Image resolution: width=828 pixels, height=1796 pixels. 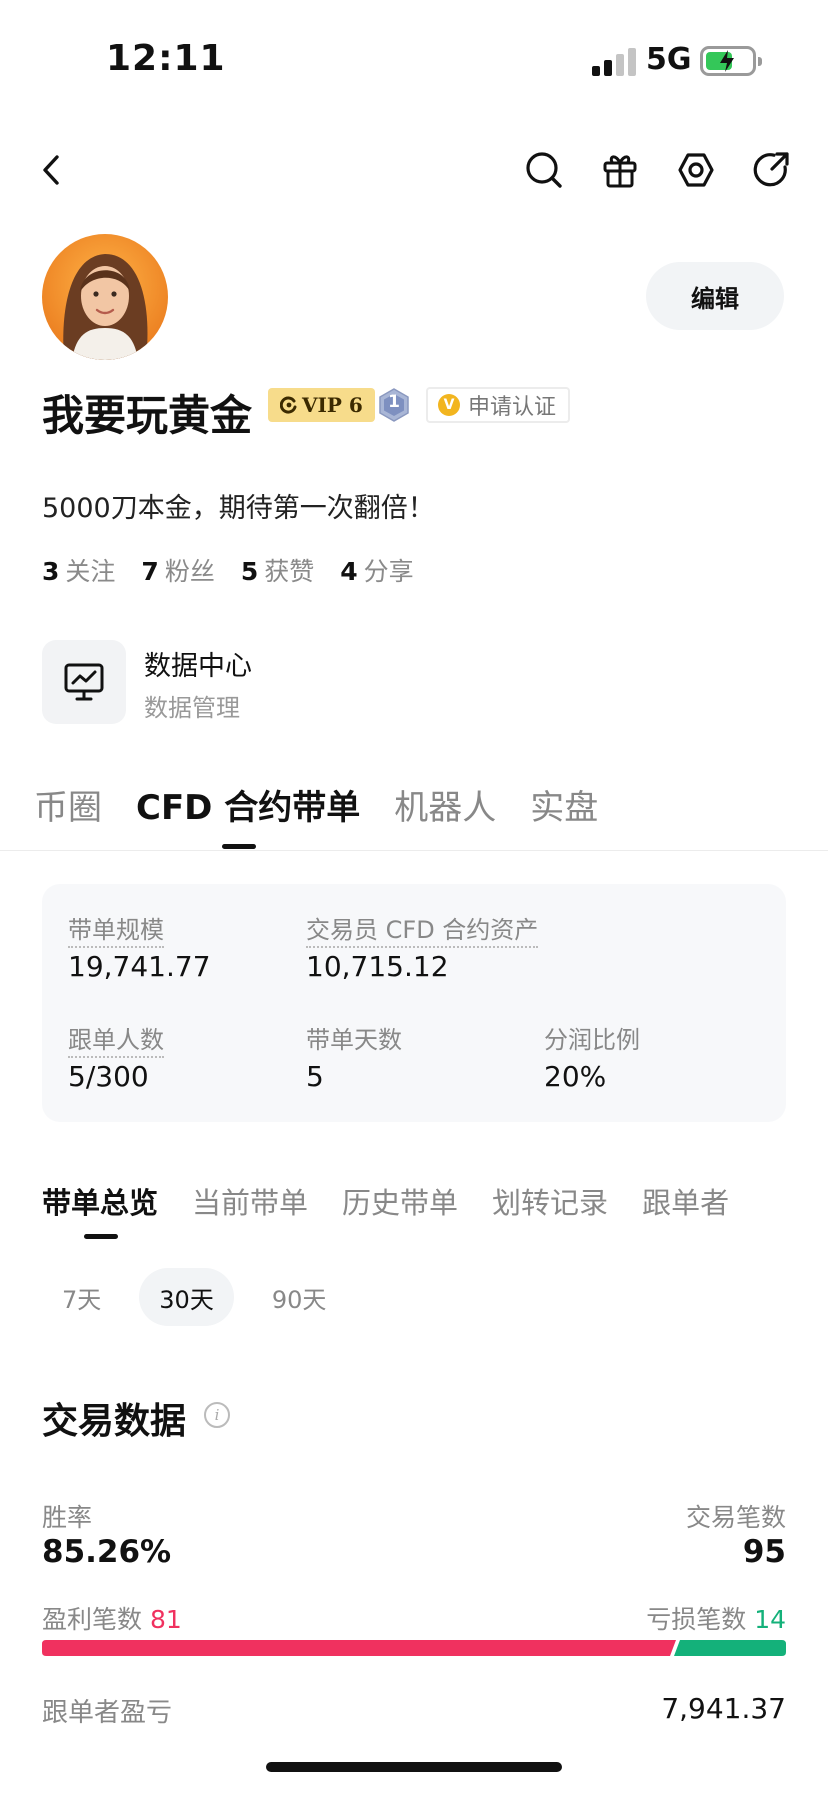 I want to click on tab-live-trading: 实盘, so click(x=564, y=804).